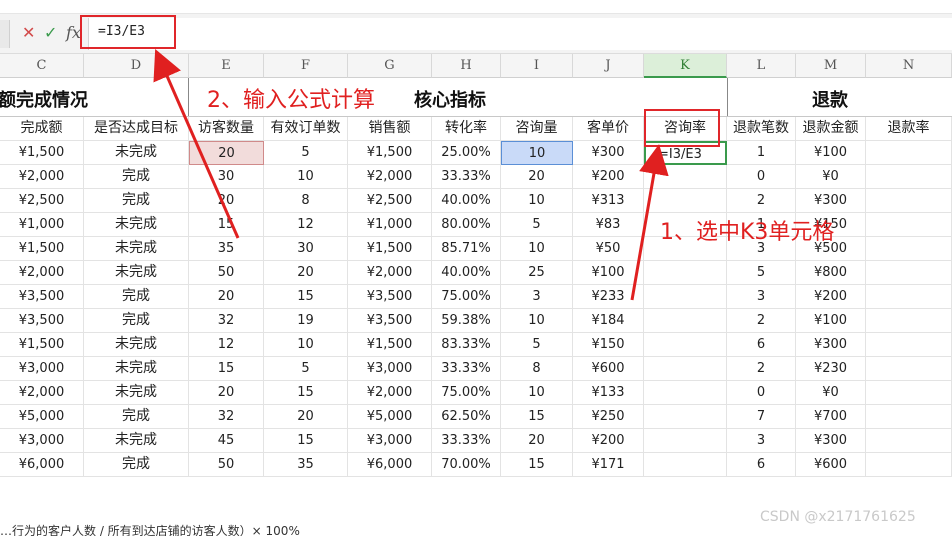 This screenshot has height=536, width=952. Describe the element at coordinates (649, 222) in the screenshot. I see `arrow-to-k3` at that location.